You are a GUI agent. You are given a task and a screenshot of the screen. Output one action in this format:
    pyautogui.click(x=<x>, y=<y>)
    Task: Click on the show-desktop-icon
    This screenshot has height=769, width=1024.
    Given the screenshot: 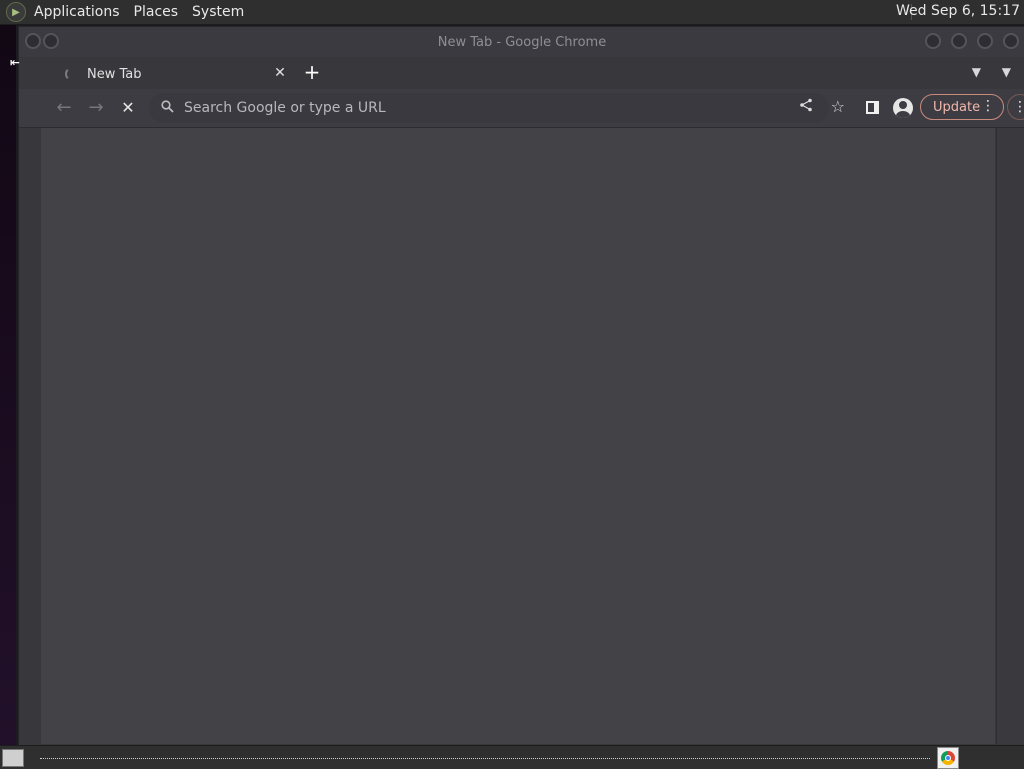 What is the action you would take?
    pyautogui.click(x=13, y=758)
    